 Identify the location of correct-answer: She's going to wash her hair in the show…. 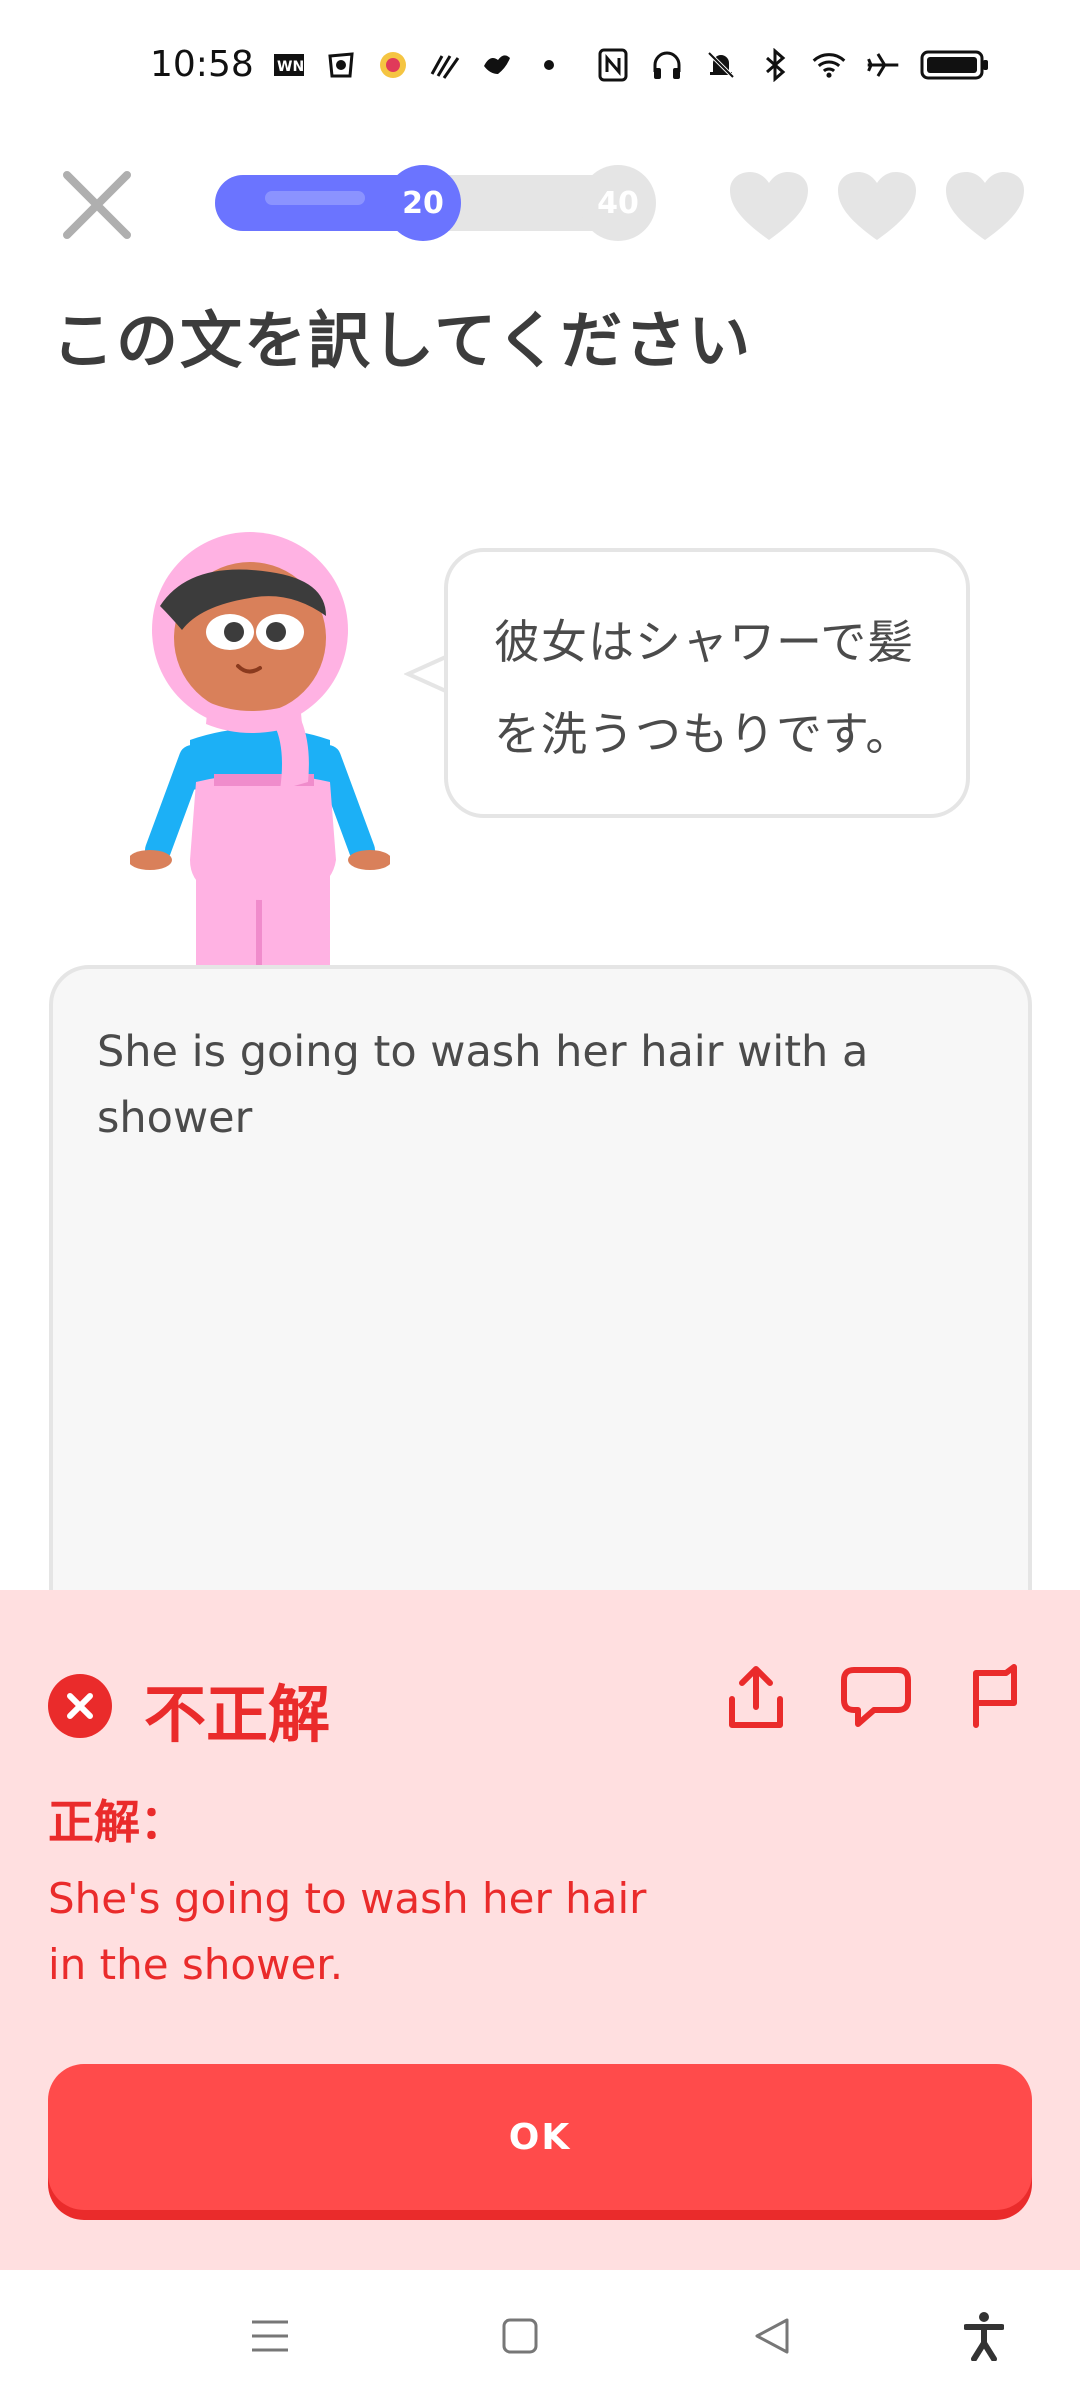
(368, 1932).